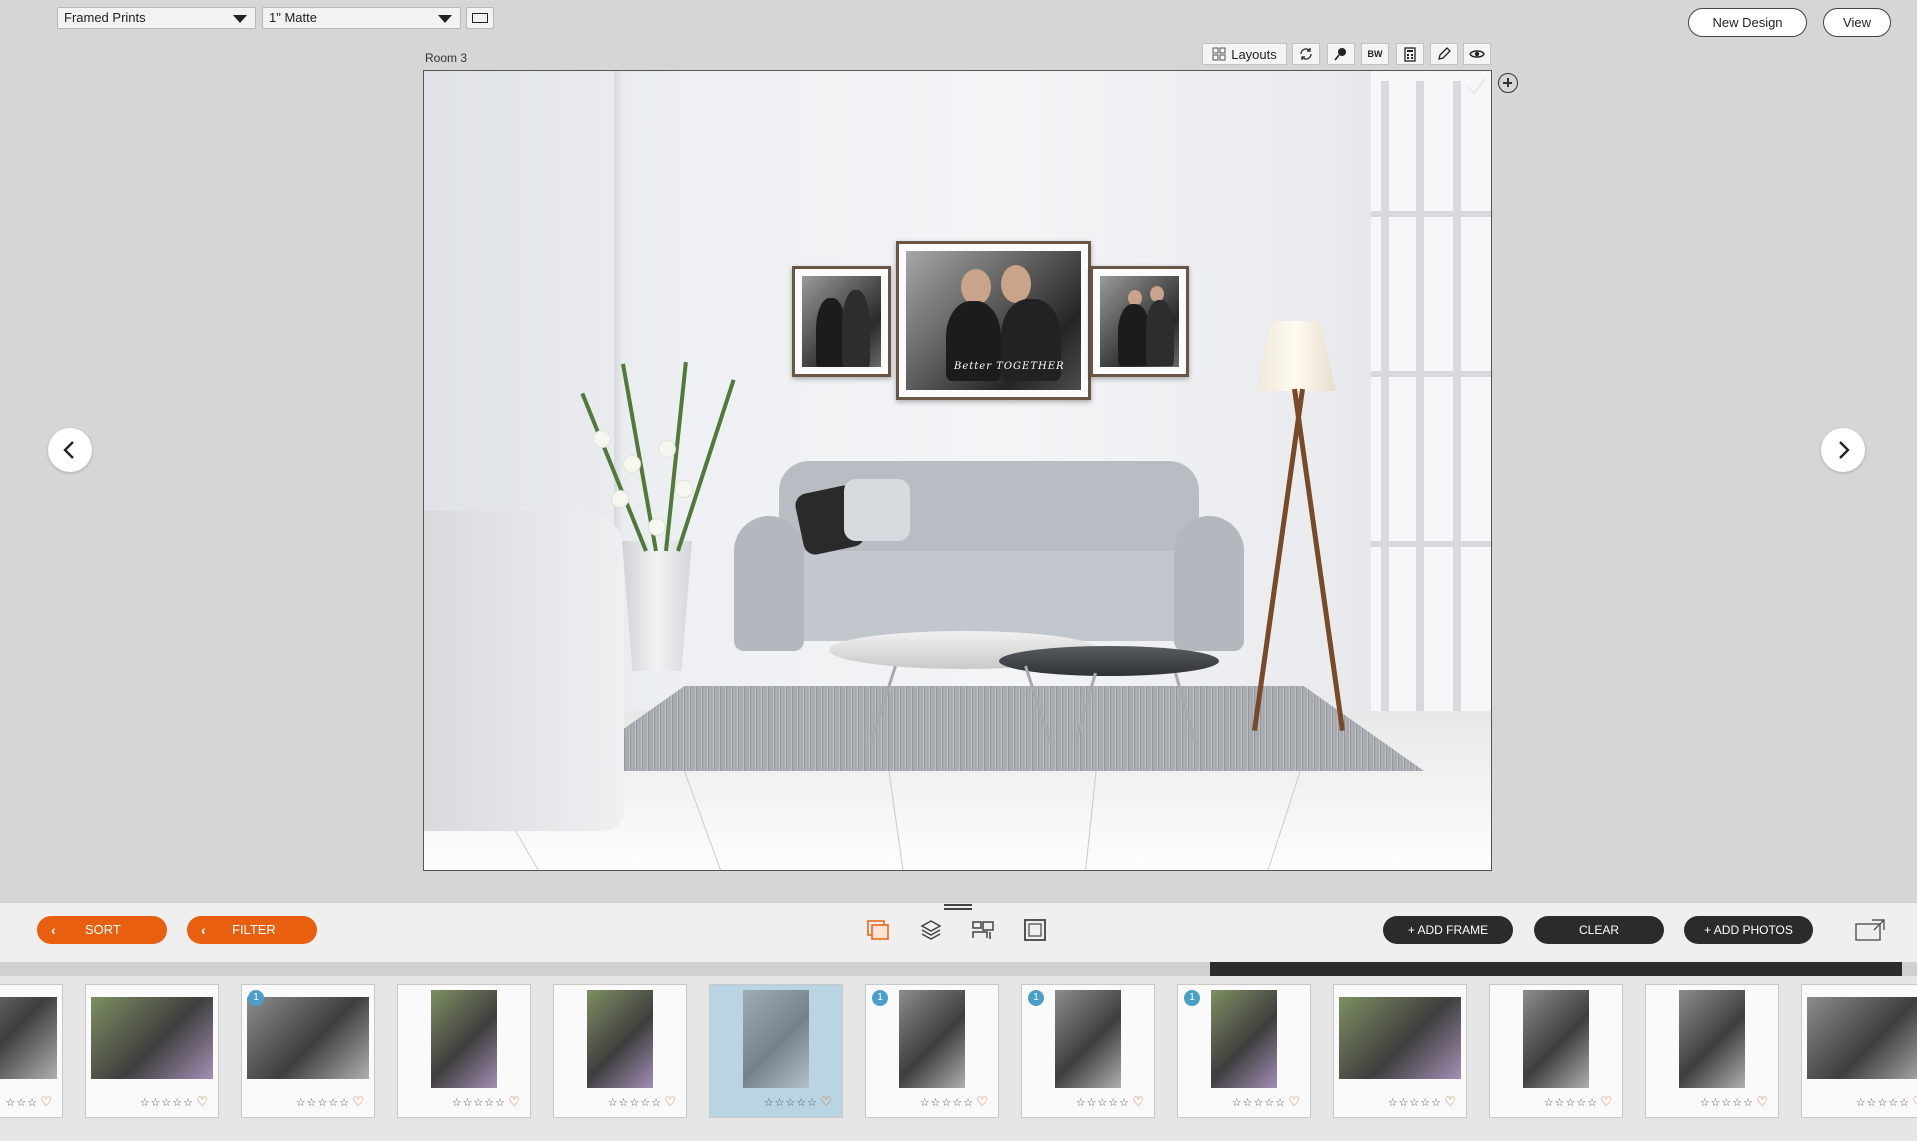 The image size is (1917, 1141). I want to click on sort-button: ‹ SORT, so click(102, 930).